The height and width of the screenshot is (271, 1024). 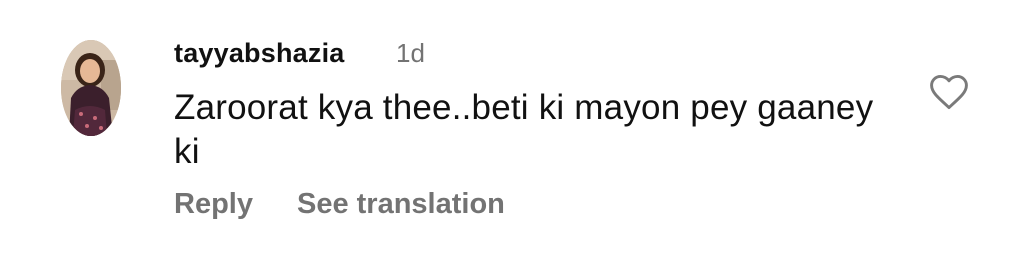 I want to click on comment-timestamp: 1d, so click(x=410, y=53).